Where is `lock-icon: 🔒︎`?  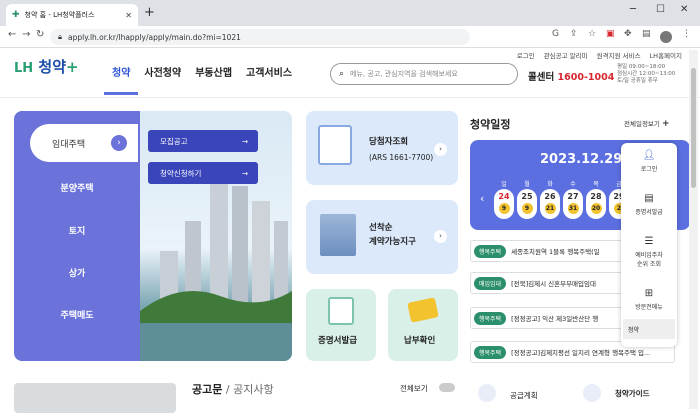 lock-icon: 🔒︎ is located at coordinates (60, 36).